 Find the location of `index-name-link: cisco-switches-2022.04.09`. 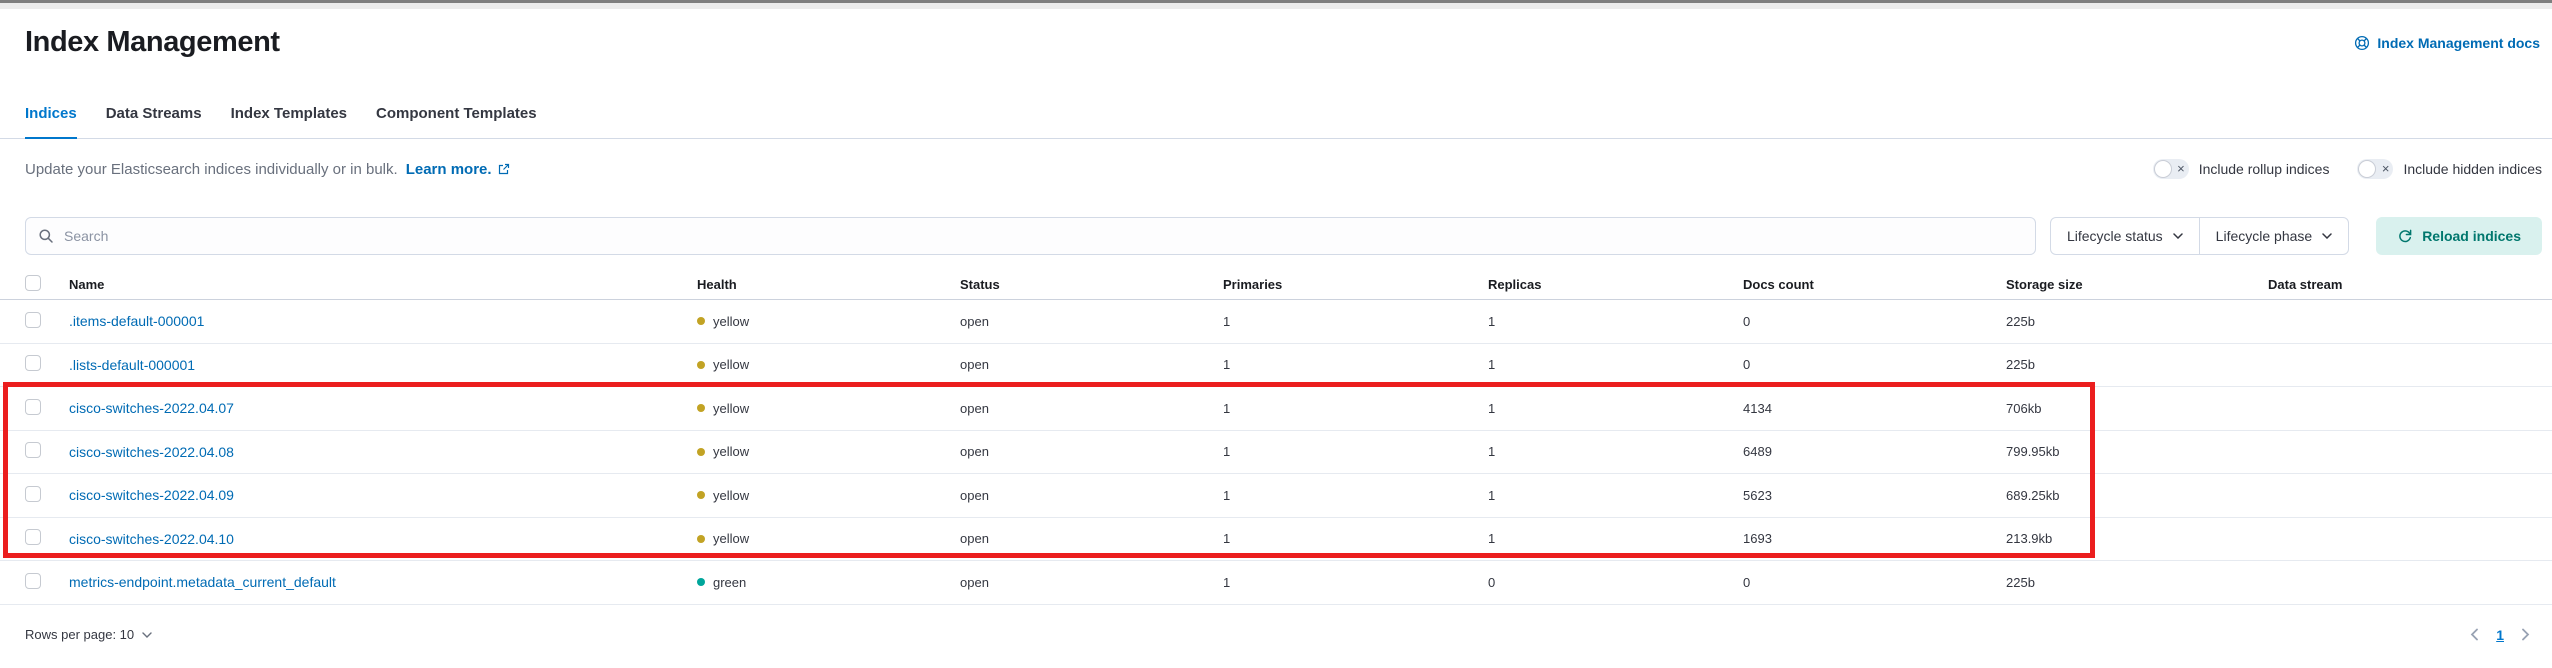

index-name-link: cisco-switches-2022.04.09 is located at coordinates (151, 495).